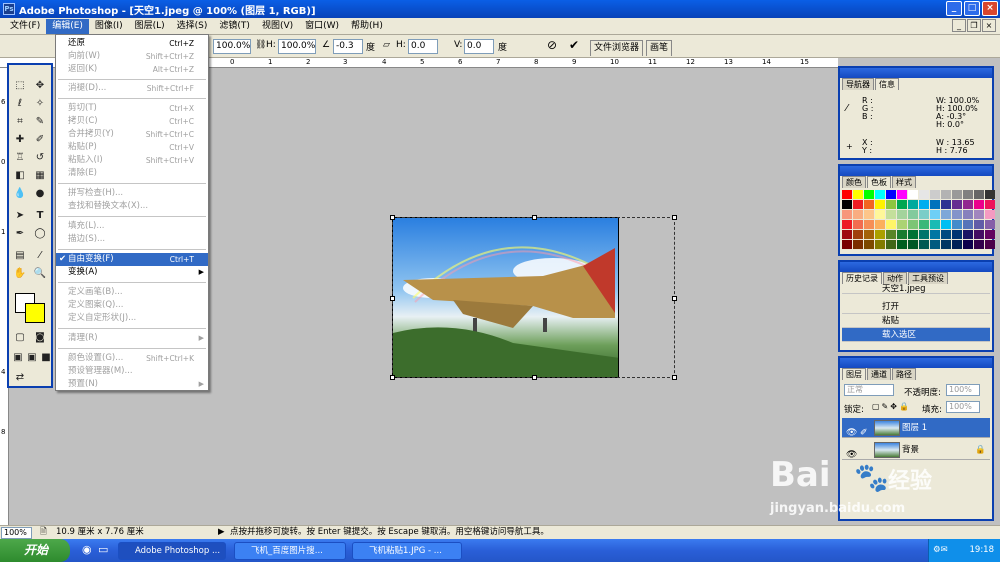  Describe the element at coordinates (891, 406) in the screenshot. I see `lock-icons: ▢✎✥🔒` at that location.